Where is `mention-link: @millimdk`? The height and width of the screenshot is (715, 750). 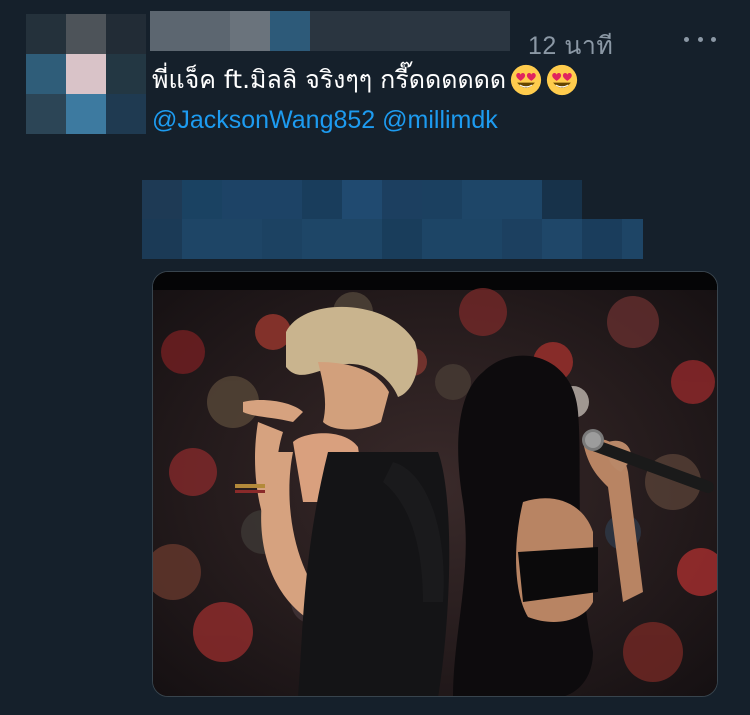 mention-link: @millimdk is located at coordinates (440, 120).